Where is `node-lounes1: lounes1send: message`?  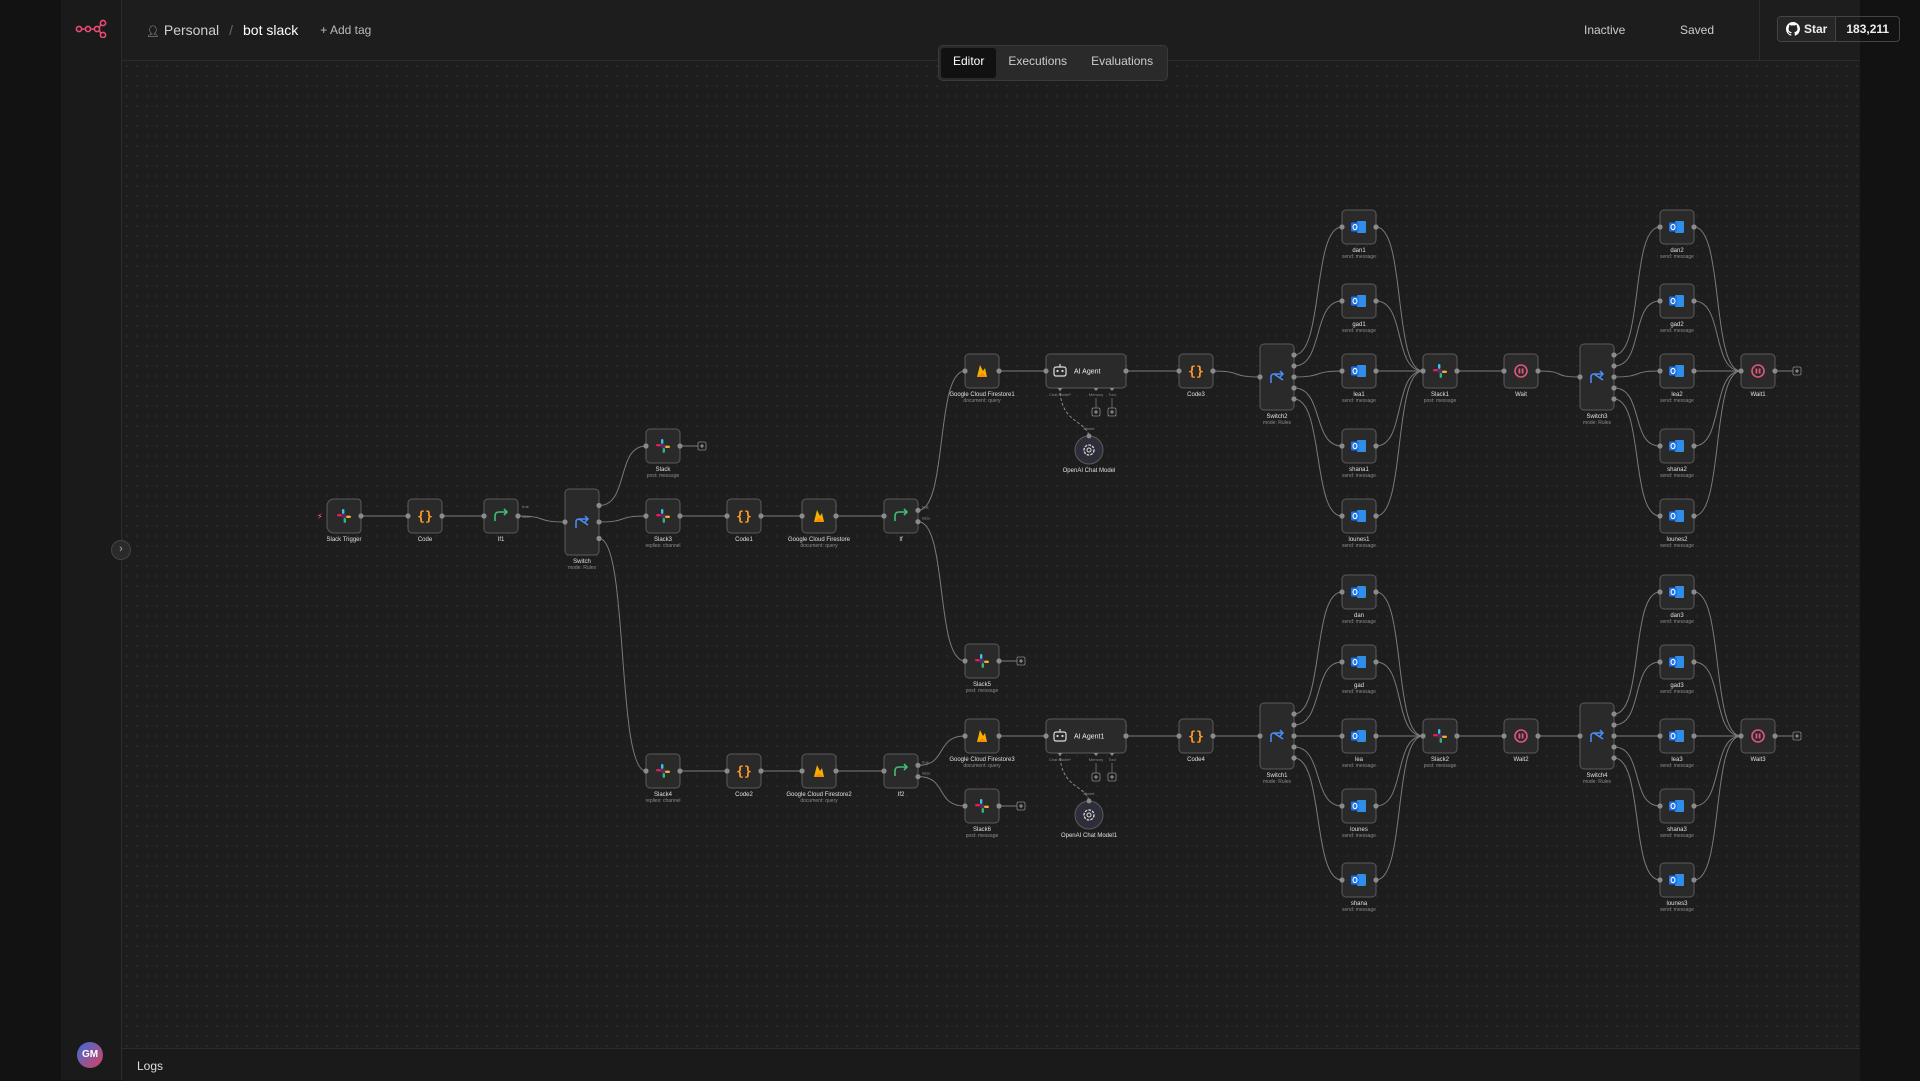 node-lounes1: lounes1send: message is located at coordinates (1359, 523).